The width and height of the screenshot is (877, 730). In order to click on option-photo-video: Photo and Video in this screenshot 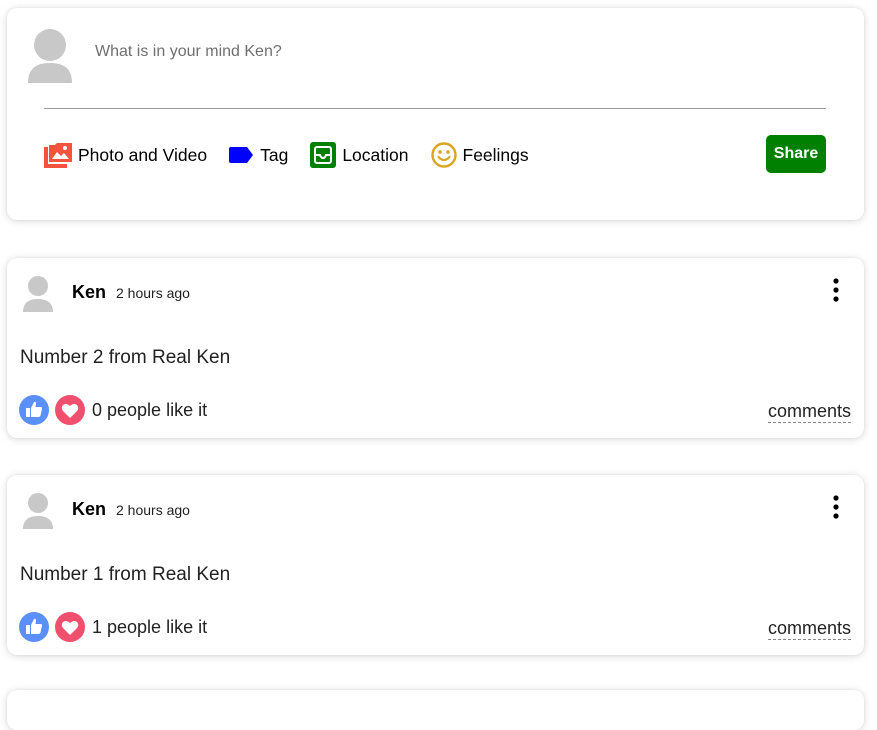, I will do `click(125, 155)`.